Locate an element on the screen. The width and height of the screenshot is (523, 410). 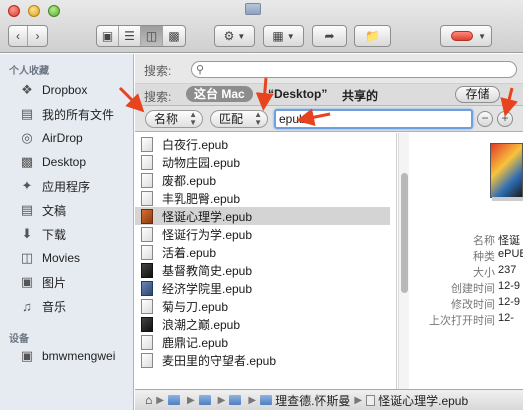
list-item: 经济学院里.epub is located at coordinates (262, 288).